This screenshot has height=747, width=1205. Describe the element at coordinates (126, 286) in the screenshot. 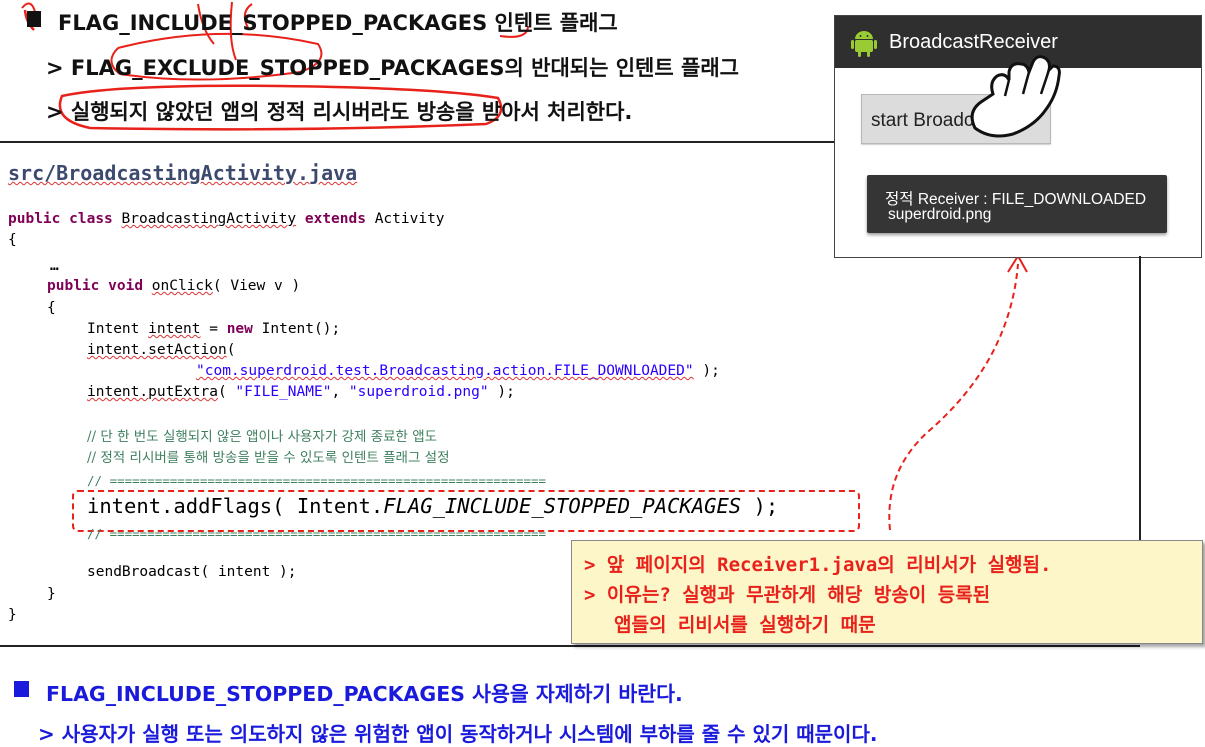

I see `kw-void: void` at that location.